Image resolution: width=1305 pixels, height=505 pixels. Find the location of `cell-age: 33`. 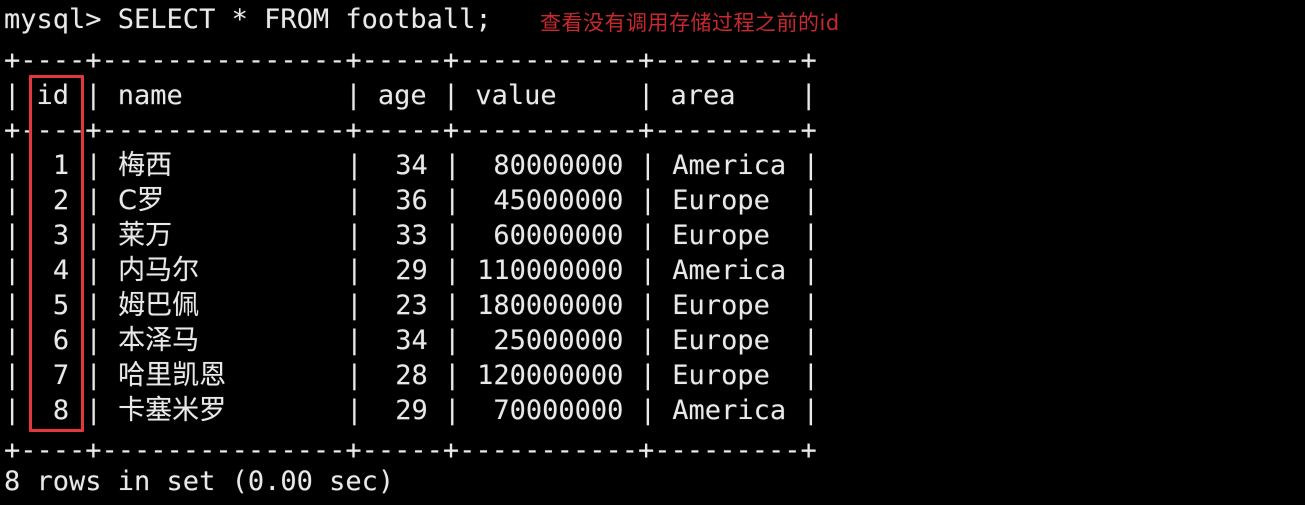

cell-age: 33 is located at coordinates (411, 235).